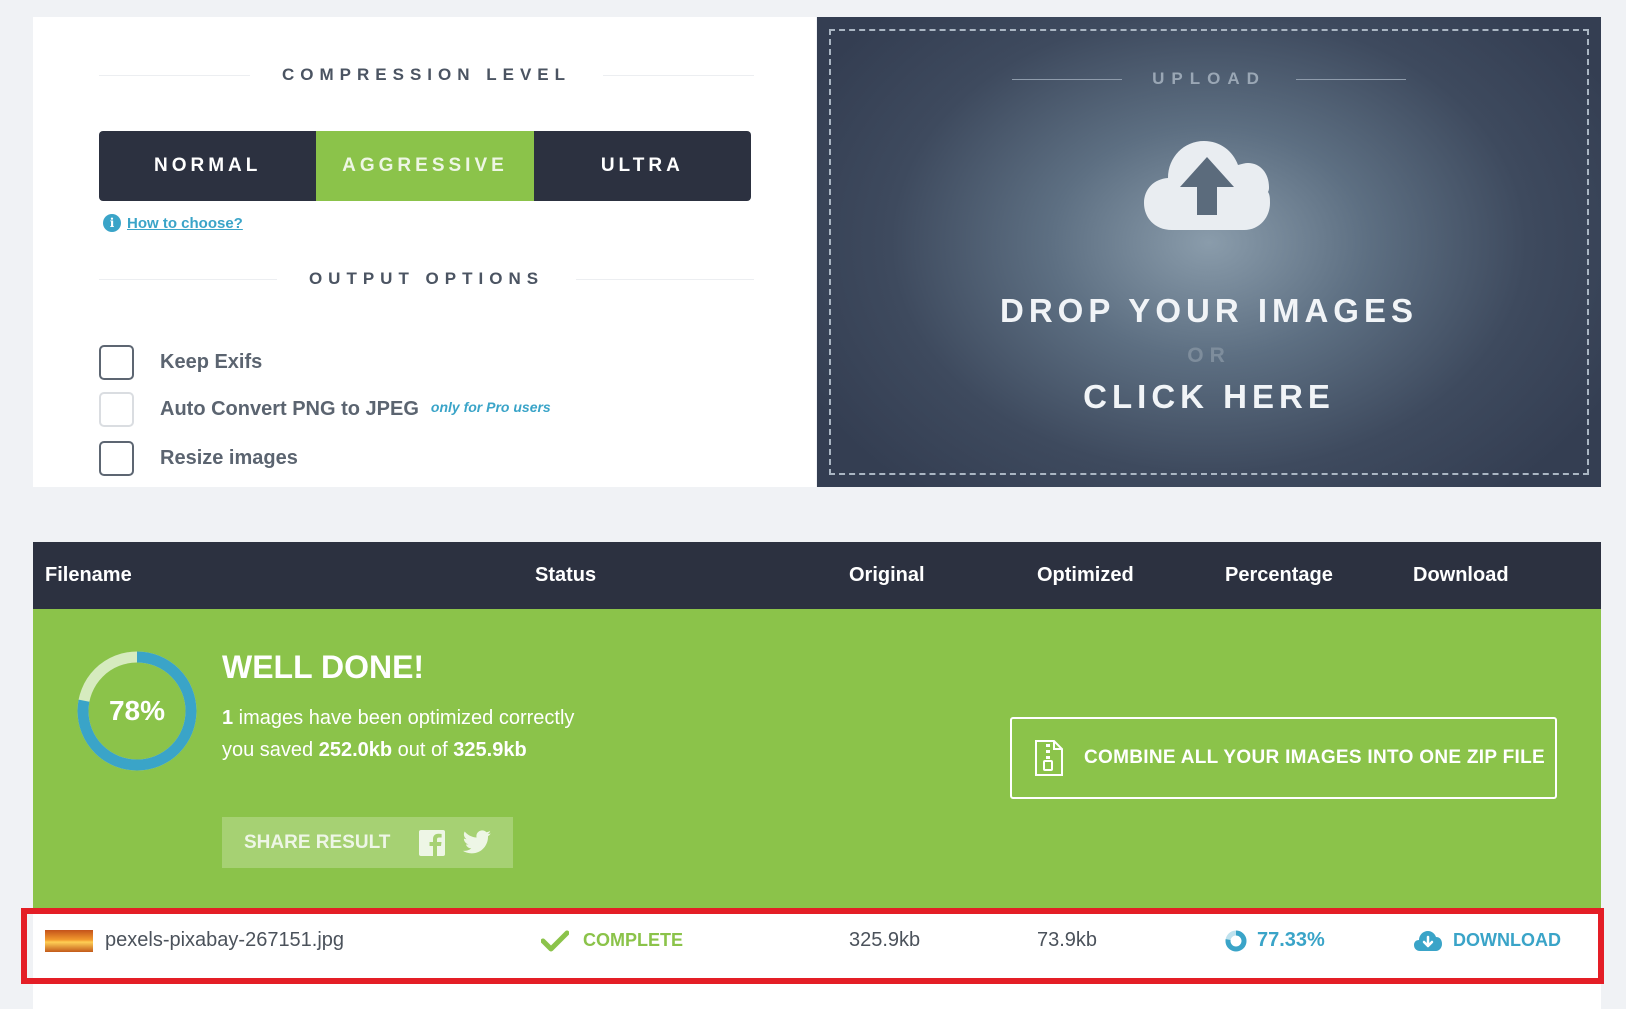  I want to click on cloud-upload-icon, so click(1207, 185).